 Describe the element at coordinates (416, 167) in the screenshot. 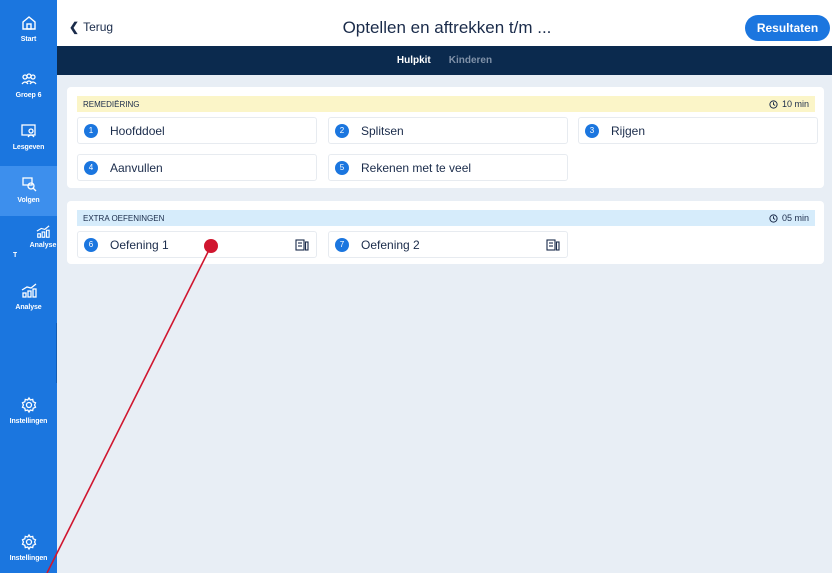

I see `item-label: Rekenen met te veel` at that location.